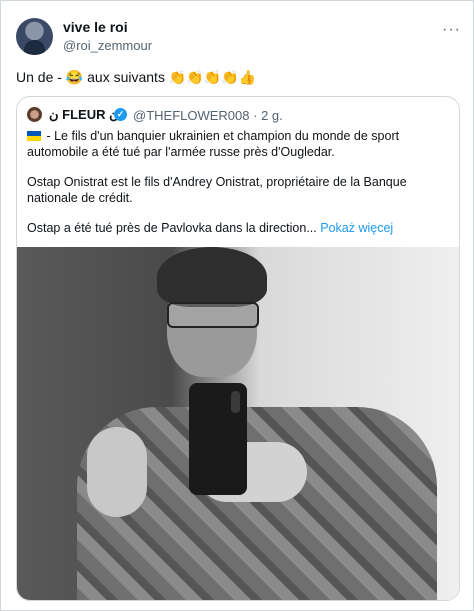 The image size is (474, 611). What do you see at coordinates (213, 315) in the screenshot?
I see `photo-glasses` at bounding box center [213, 315].